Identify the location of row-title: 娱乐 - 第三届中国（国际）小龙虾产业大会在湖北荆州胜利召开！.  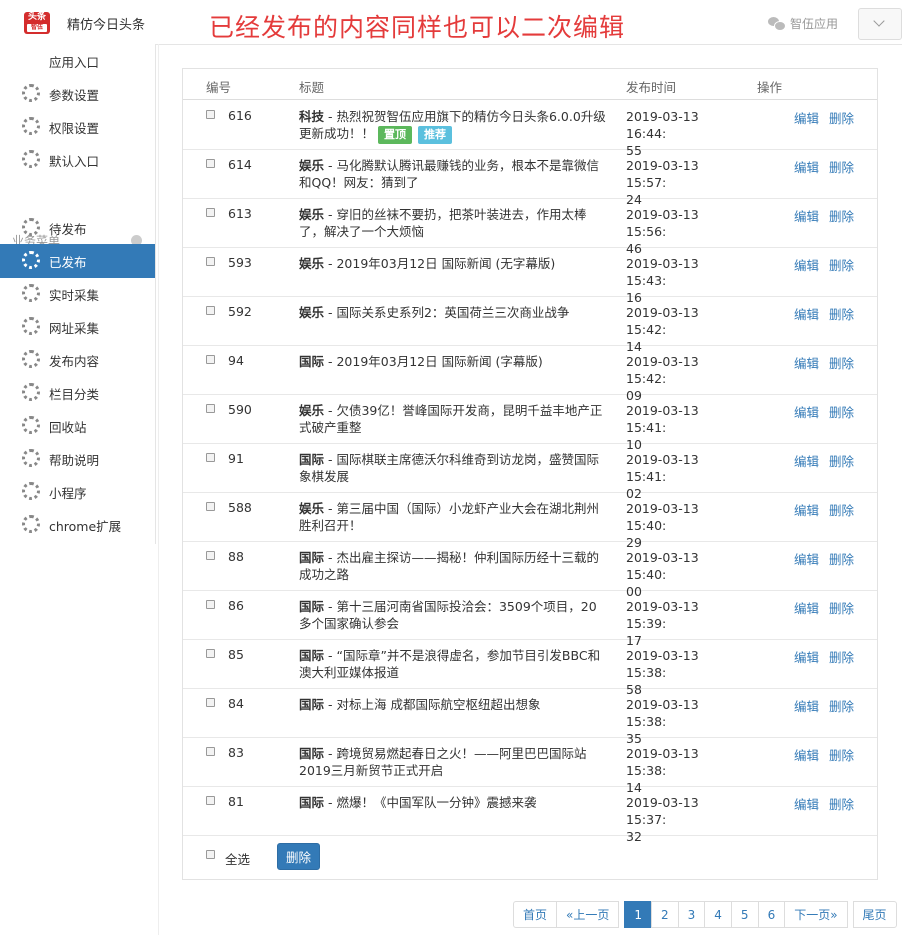
(453, 517).